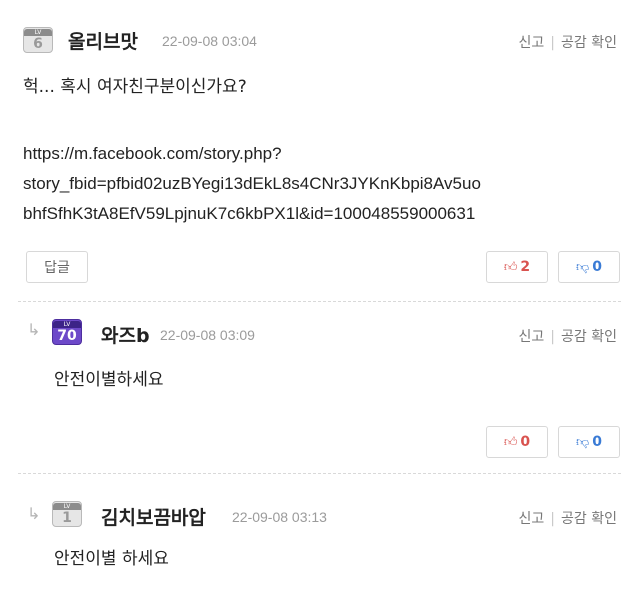 This screenshot has height=600, width=639. I want to click on timestamp: 22-09-08 03:13, so click(279, 517).